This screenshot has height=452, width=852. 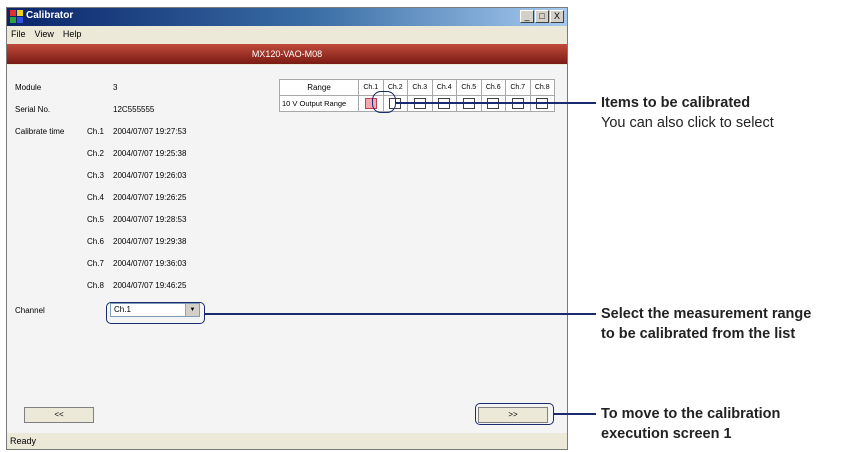 I want to click on items-subtitle: You can also click to select, so click(x=687, y=123).